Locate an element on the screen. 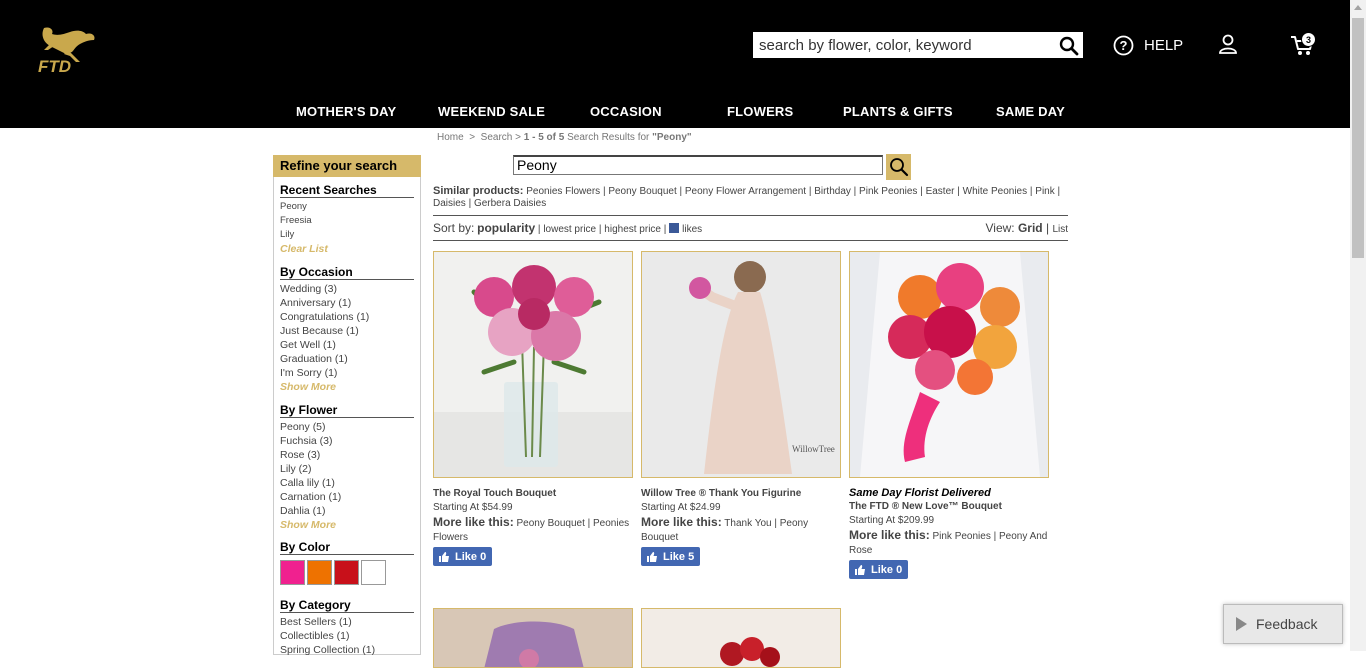 The height and width of the screenshot is (668, 1366). site-search-input is located at coordinates (903, 45).